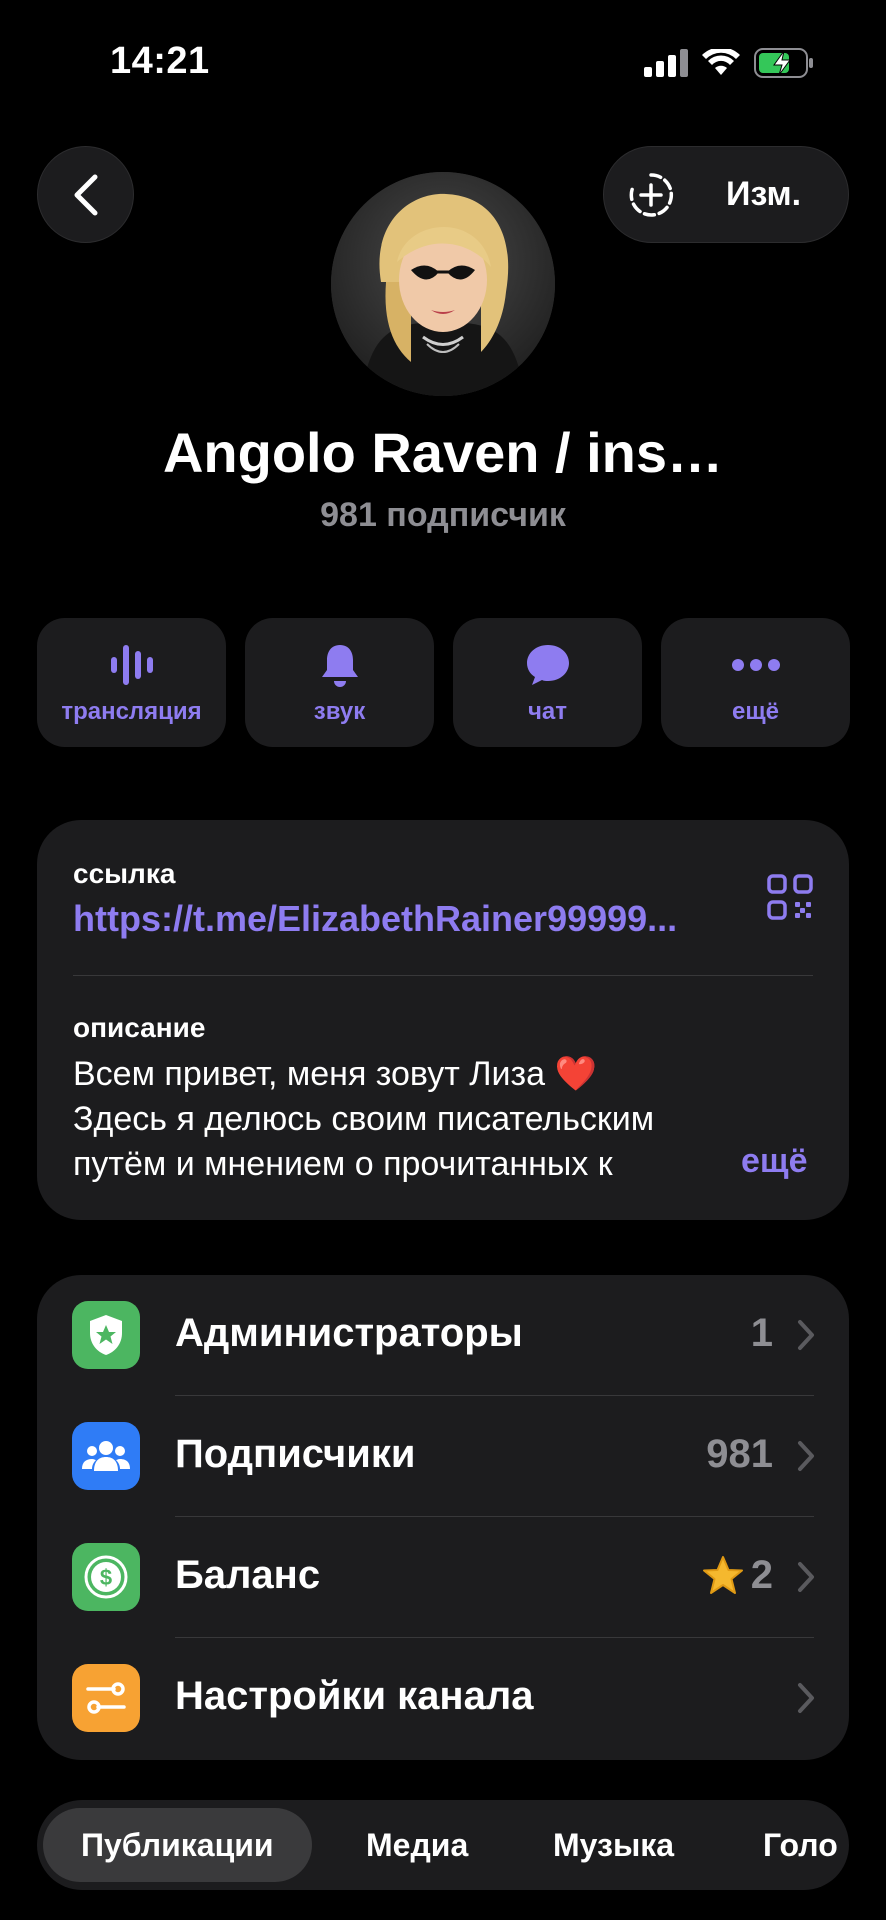  I want to click on status-icons, so click(729, 63).